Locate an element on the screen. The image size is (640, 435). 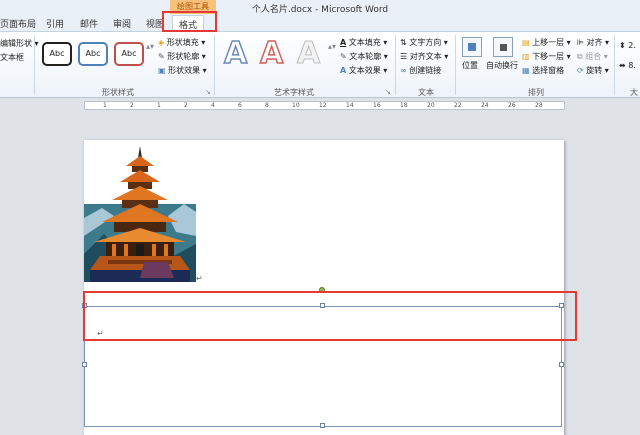
bring-forward-button: ▤ 上移一层 ▾ is located at coordinates (546, 42).